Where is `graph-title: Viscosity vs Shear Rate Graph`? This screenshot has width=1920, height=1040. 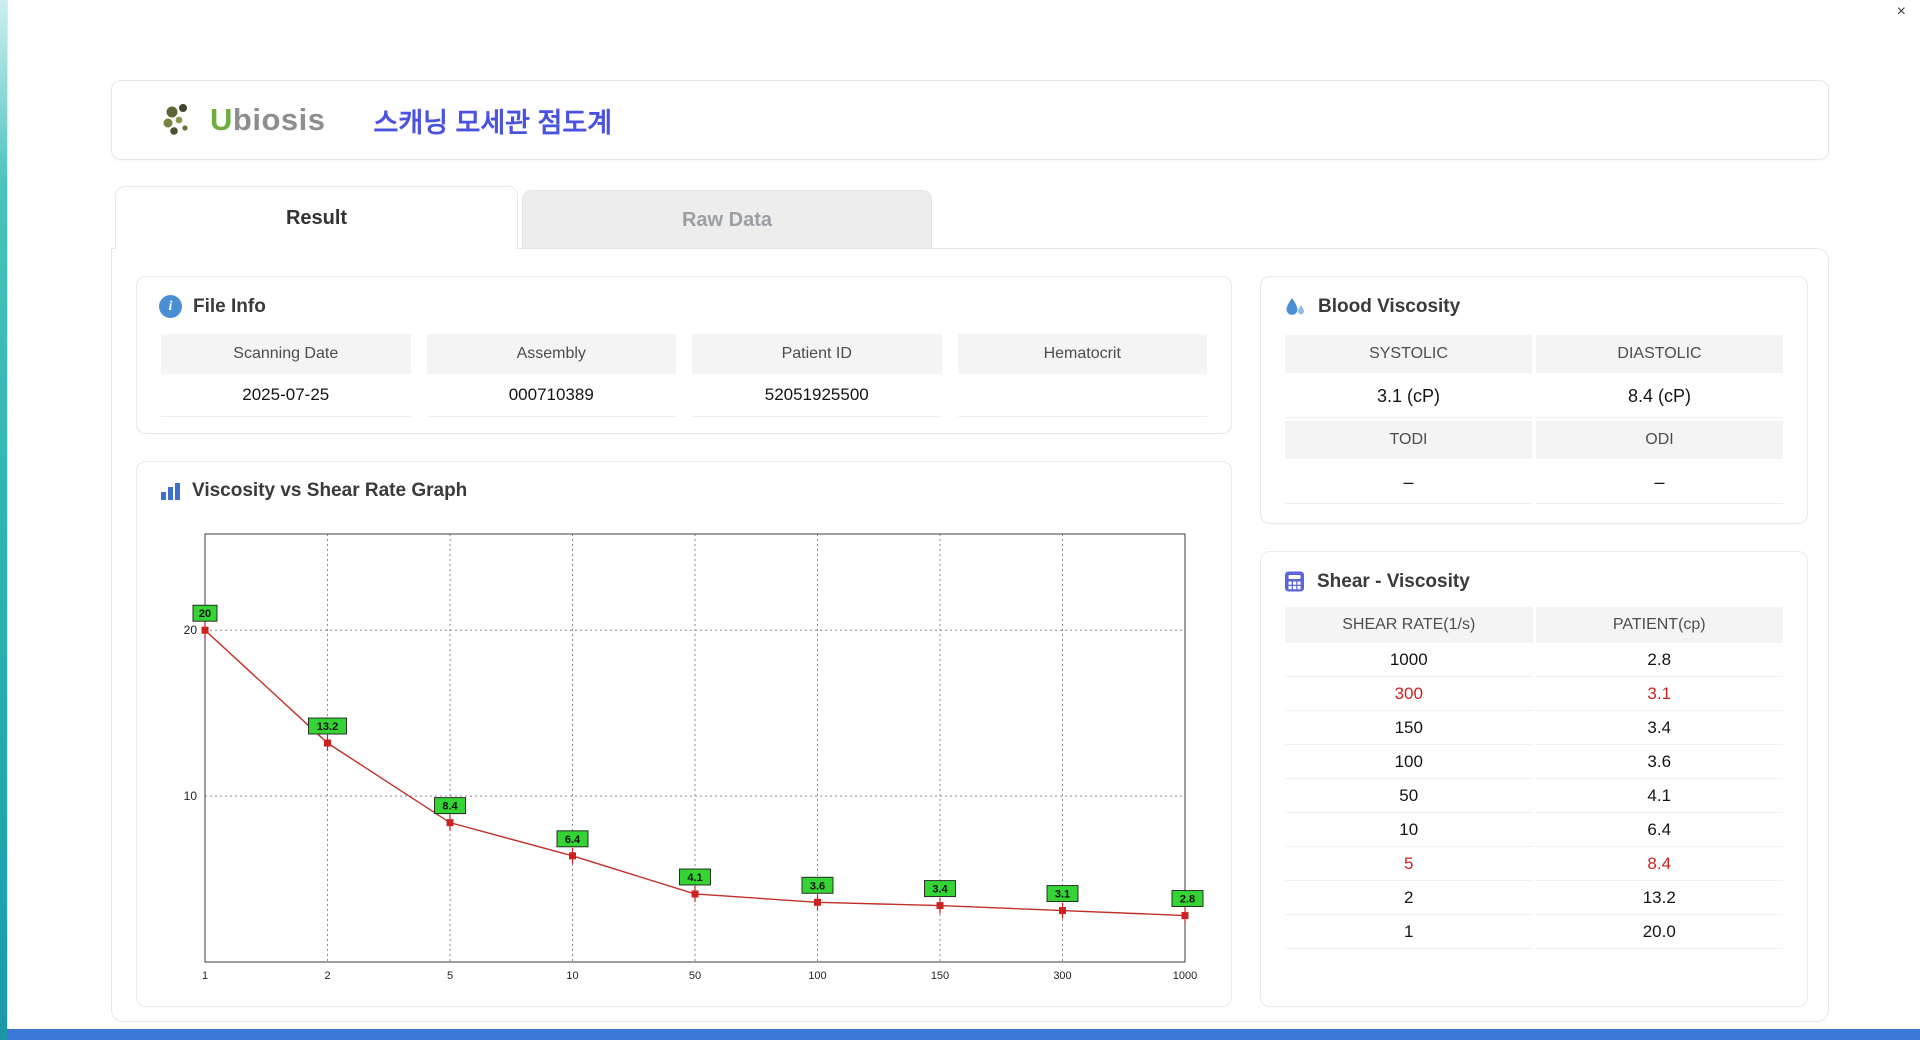
graph-title: Viscosity vs Shear Rate Graph is located at coordinates (330, 490).